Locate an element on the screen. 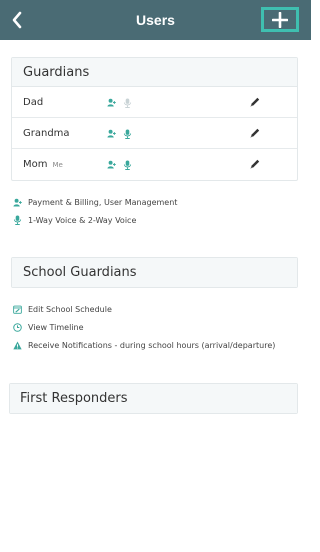  plus-icon is located at coordinates (280, 19).